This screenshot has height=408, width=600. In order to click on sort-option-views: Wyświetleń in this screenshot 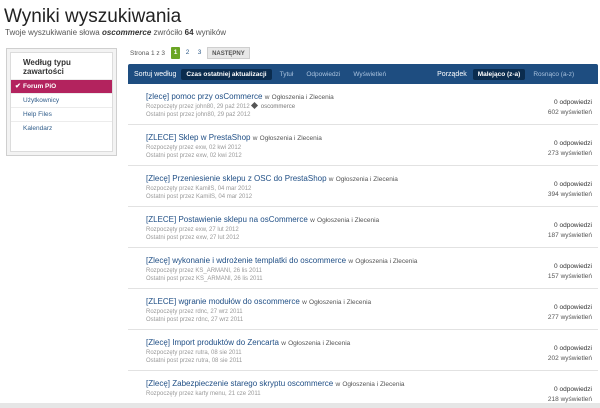, I will do `click(369, 74)`.